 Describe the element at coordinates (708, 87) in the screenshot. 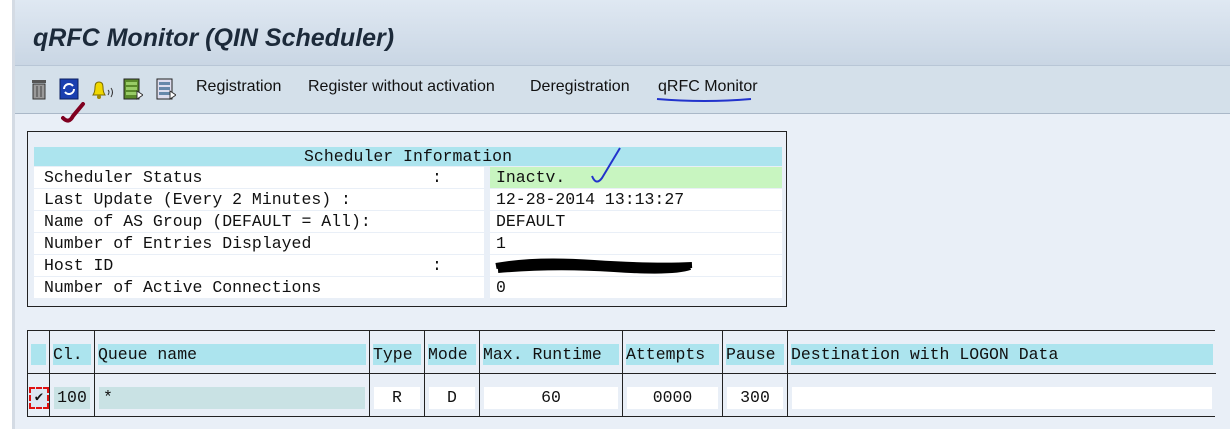

I see `qrfc-monitor-button: qRFC Monitor` at that location.